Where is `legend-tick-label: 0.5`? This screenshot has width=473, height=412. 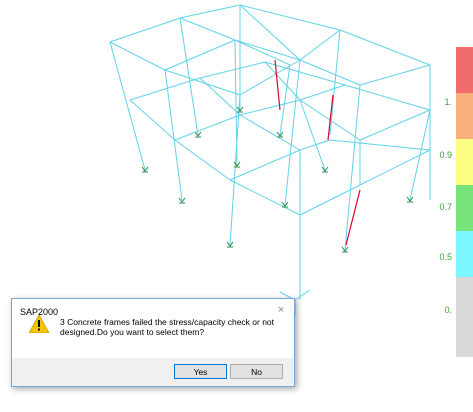 legend-tick-label: 0.5 is located at coordinates (445, 257).